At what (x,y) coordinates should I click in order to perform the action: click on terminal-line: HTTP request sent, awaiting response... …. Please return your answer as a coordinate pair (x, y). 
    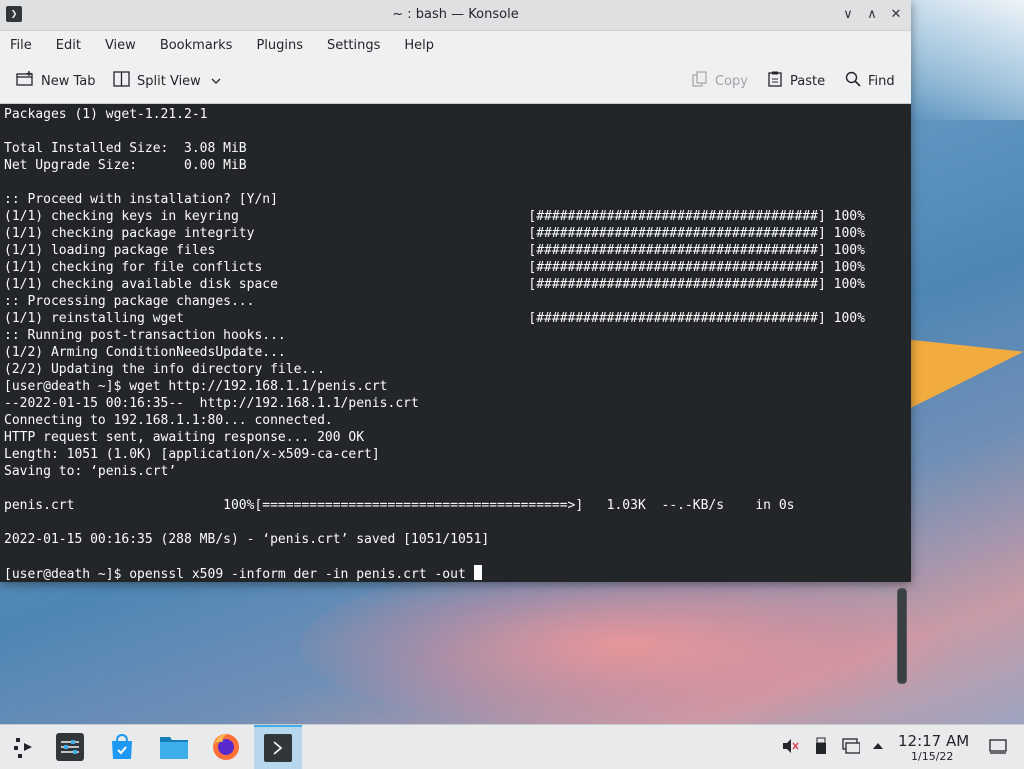
    Looking at the image, I should click on (184, 437).